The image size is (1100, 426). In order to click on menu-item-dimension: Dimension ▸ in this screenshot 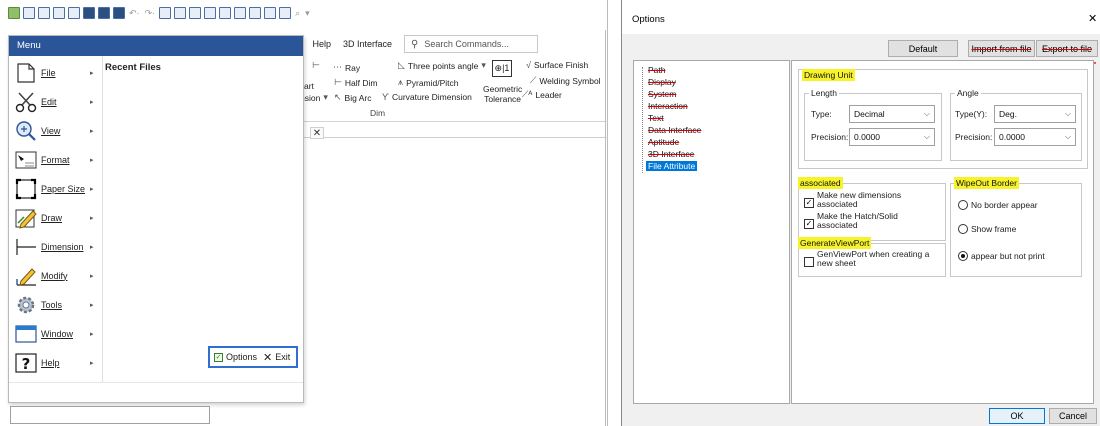, I will do `click(56, 246)`.